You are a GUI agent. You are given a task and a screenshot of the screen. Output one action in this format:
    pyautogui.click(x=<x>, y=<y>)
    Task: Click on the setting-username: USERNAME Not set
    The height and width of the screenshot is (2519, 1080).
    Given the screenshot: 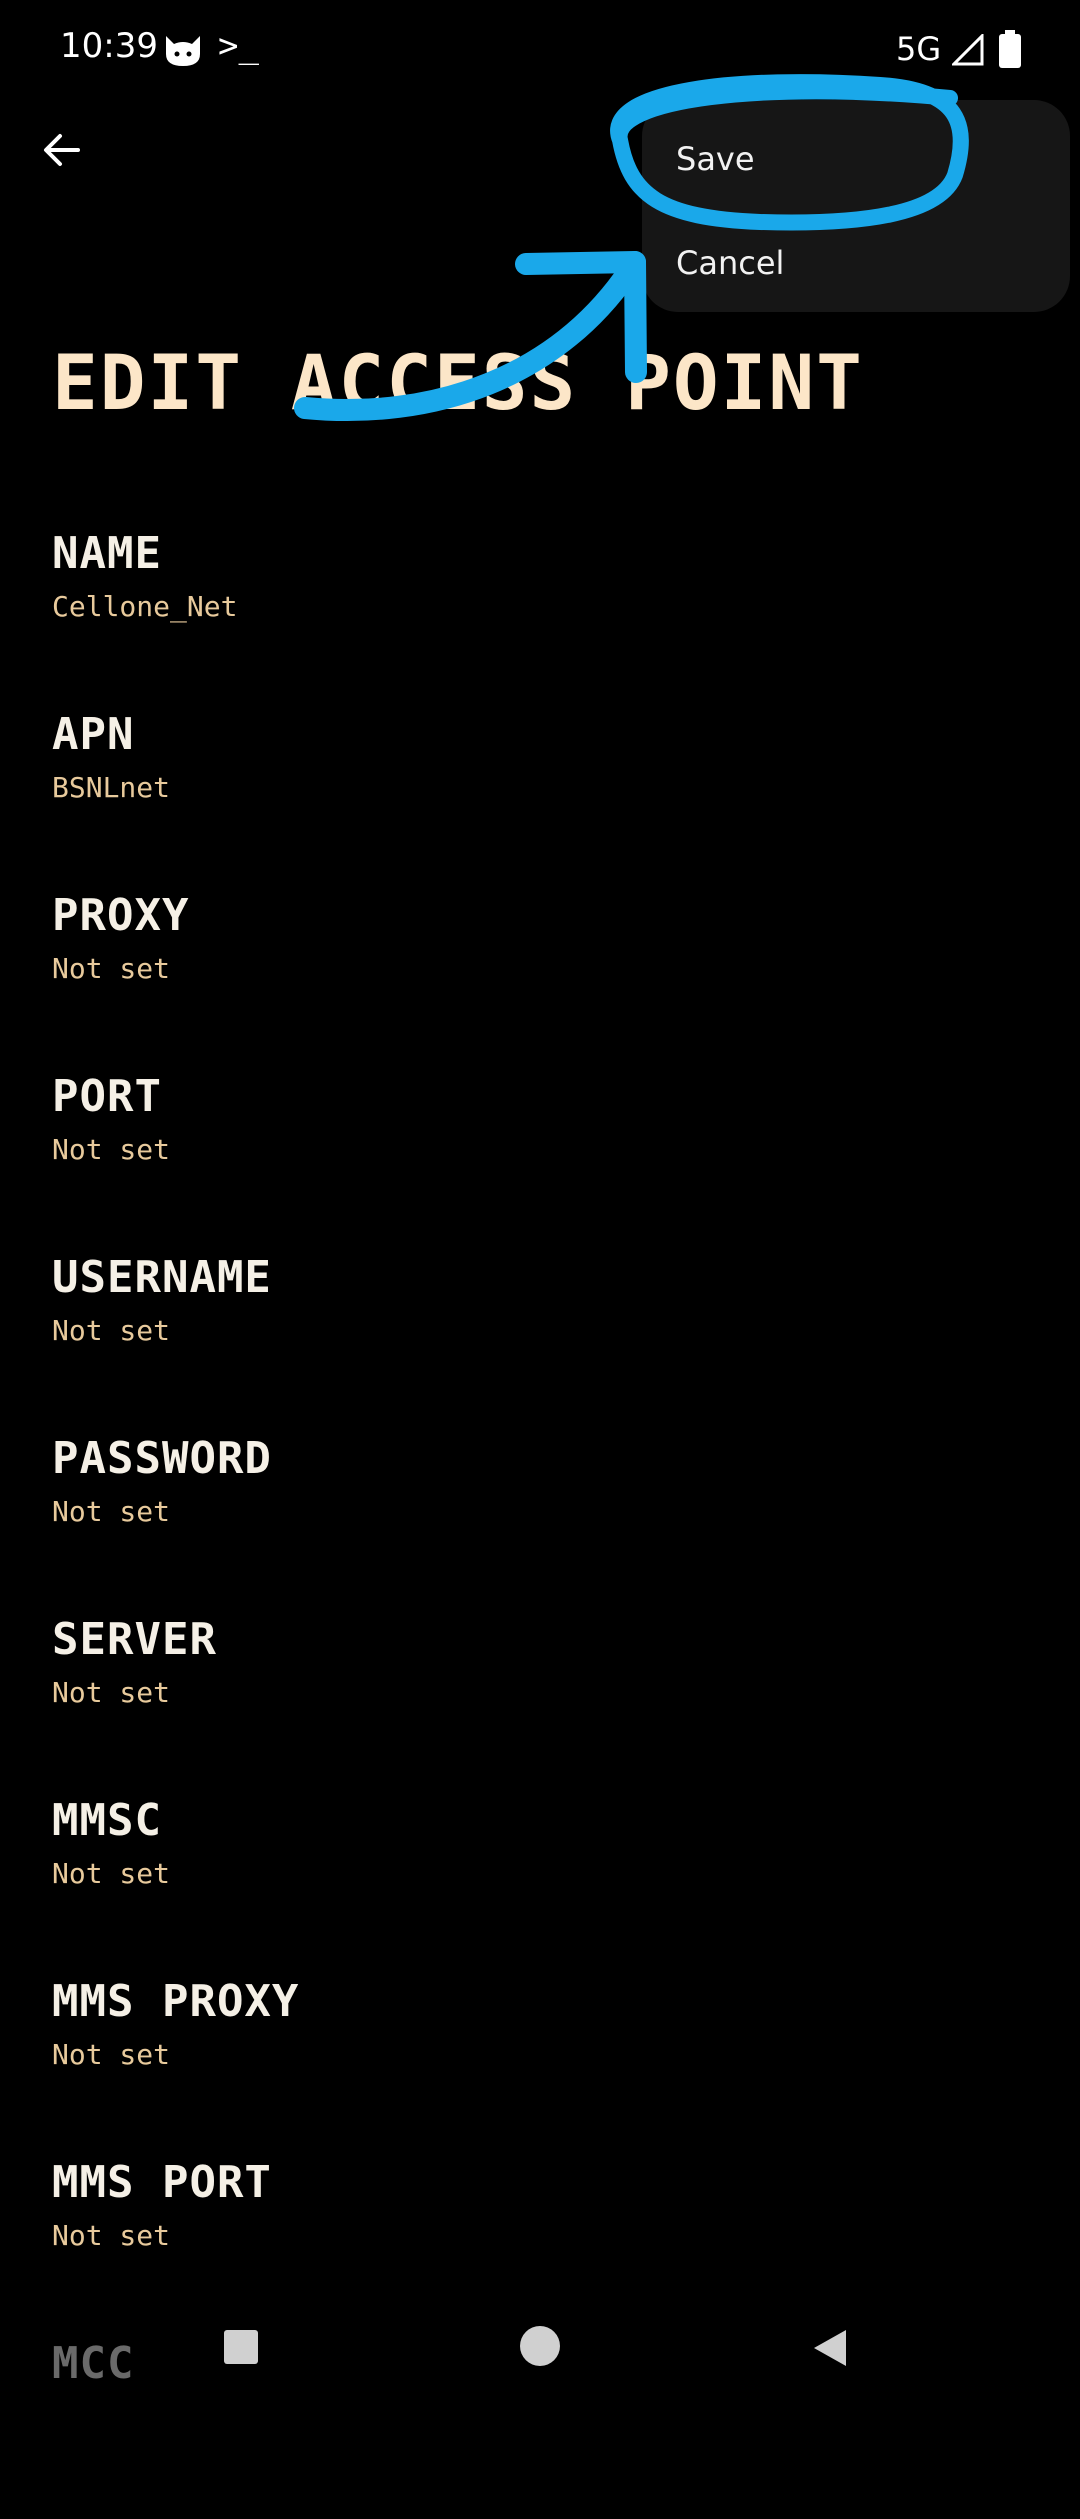 What is the action you would take?
    pyautogui.click(x=542, y=1342)
    